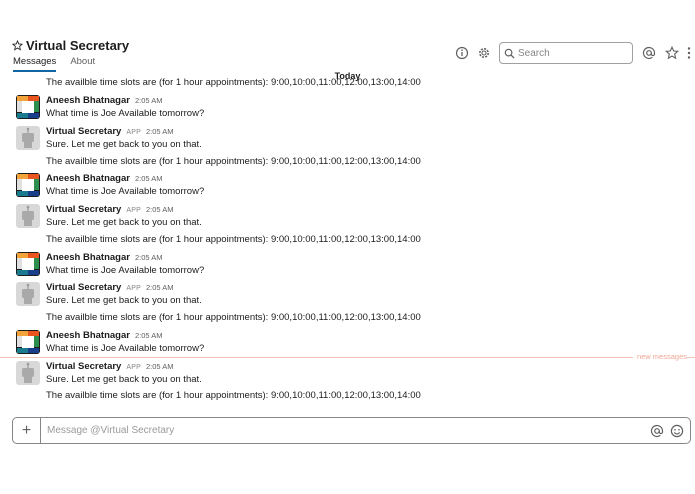  Describe the element at coordinates (572, 53) in the screenshot. I see `search-input` at that location.